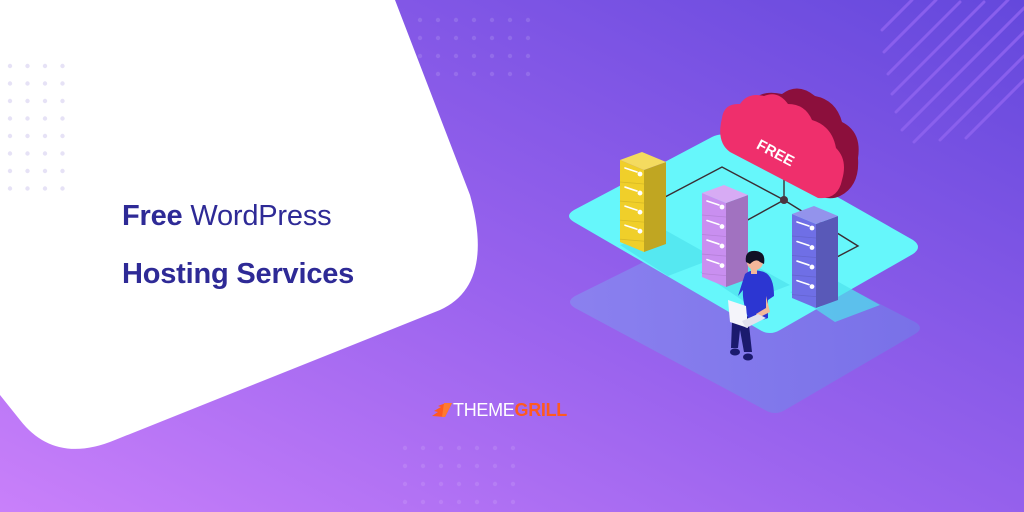 The width and height of the screenshot is (1024, 512). I want to click on network-node, so click(784, 200).